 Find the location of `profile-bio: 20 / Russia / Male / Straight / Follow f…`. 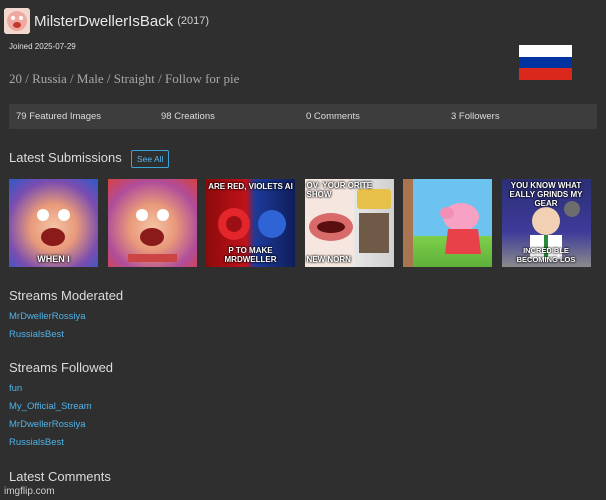

profile-bio: 20 / Russia / Male / Straight / Follow f… is located at coordinates (124, 78).